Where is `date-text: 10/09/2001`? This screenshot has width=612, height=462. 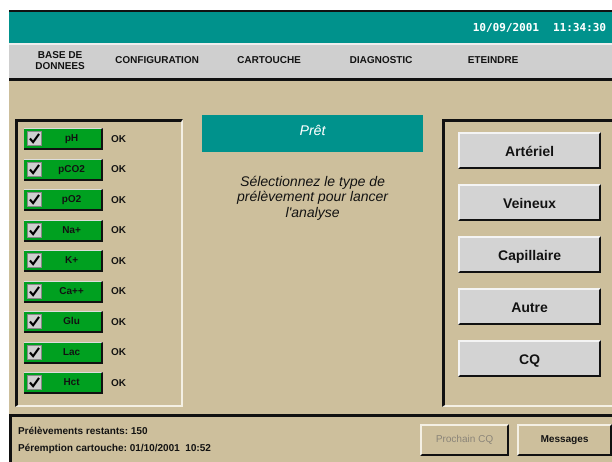
date-text: 10/09/2001 is located at coordinates (506, 27).